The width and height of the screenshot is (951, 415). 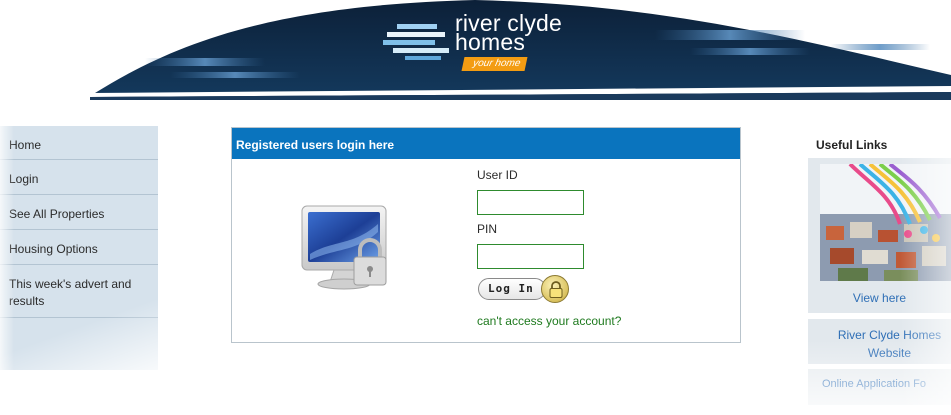 What do you see at coordinates (416, 42) in the screenshot?
I see `logo-wave-icon` at bounding box center [416, 42].